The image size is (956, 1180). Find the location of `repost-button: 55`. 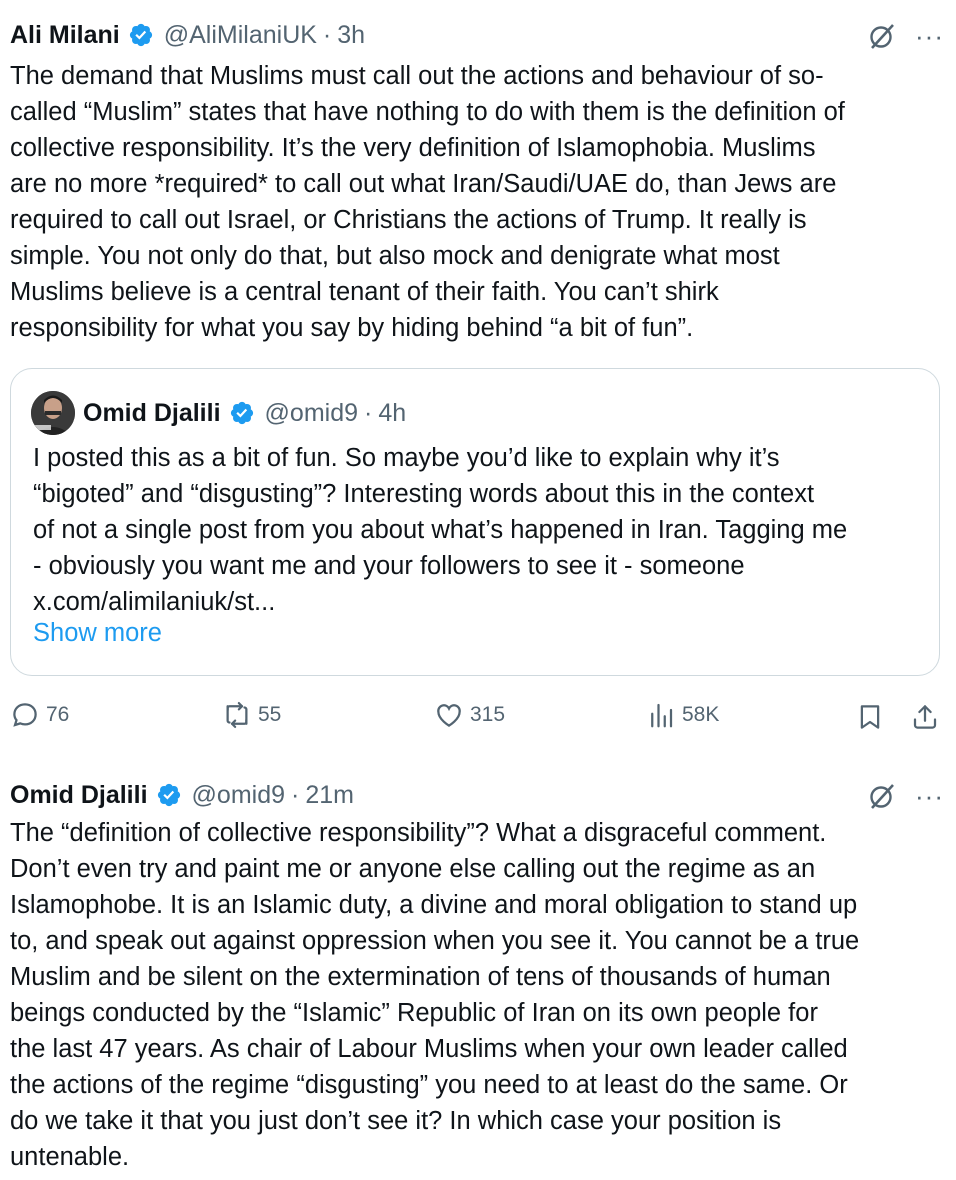

repost-button: 55 is located at coordinates (251, 715).